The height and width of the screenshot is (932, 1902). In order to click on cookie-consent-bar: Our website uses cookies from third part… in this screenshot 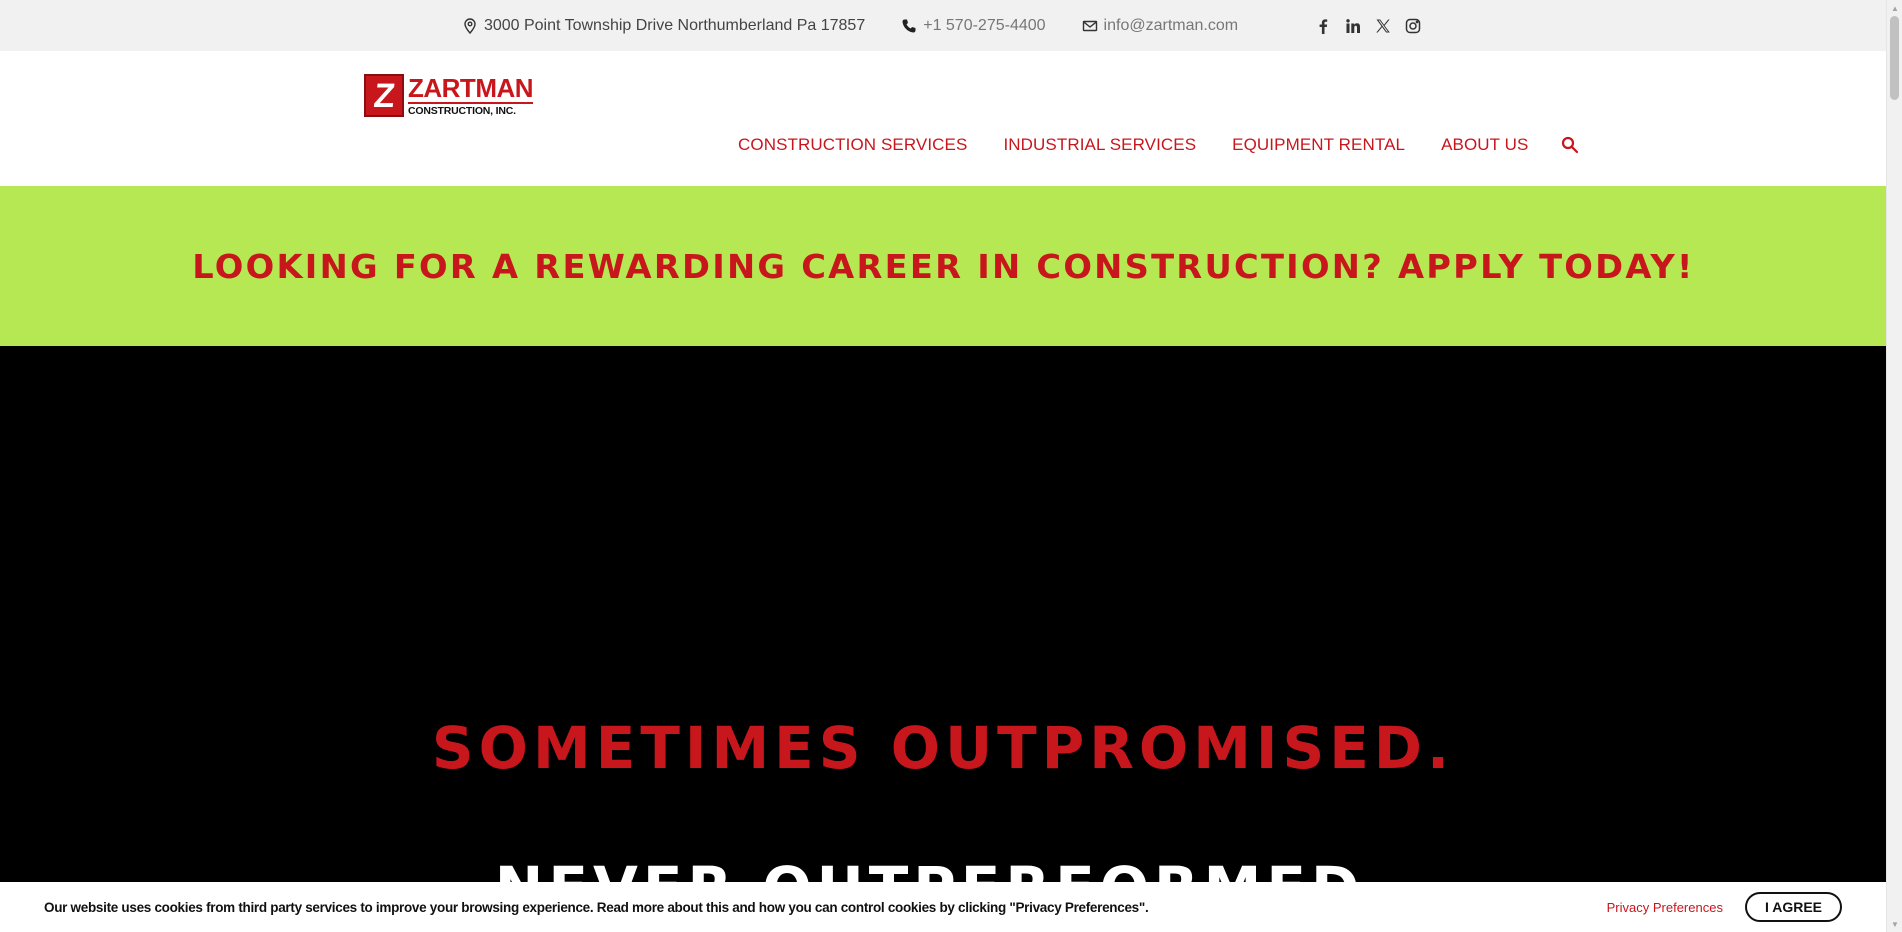, I will do `click(943, 907)`.